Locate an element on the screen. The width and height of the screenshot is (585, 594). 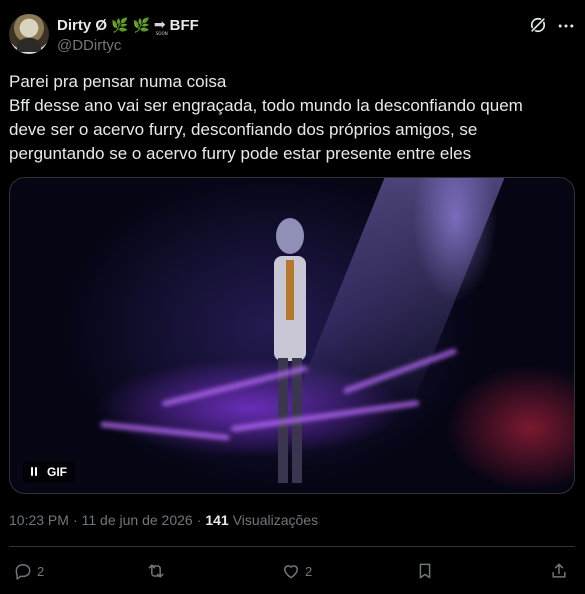
share-icon is located at coordinates (559, 570).